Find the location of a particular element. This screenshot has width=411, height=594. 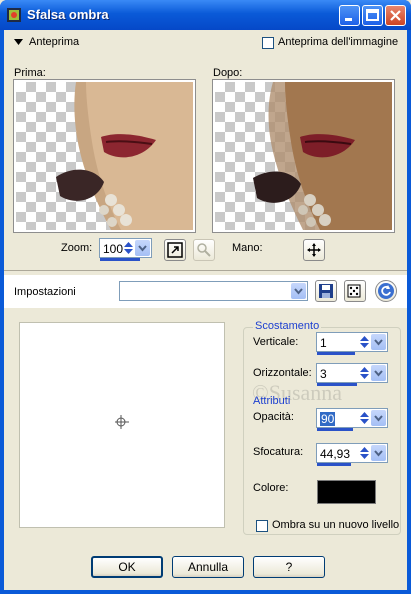

cancel-button: Annulla is located at coordinates (208, 567).